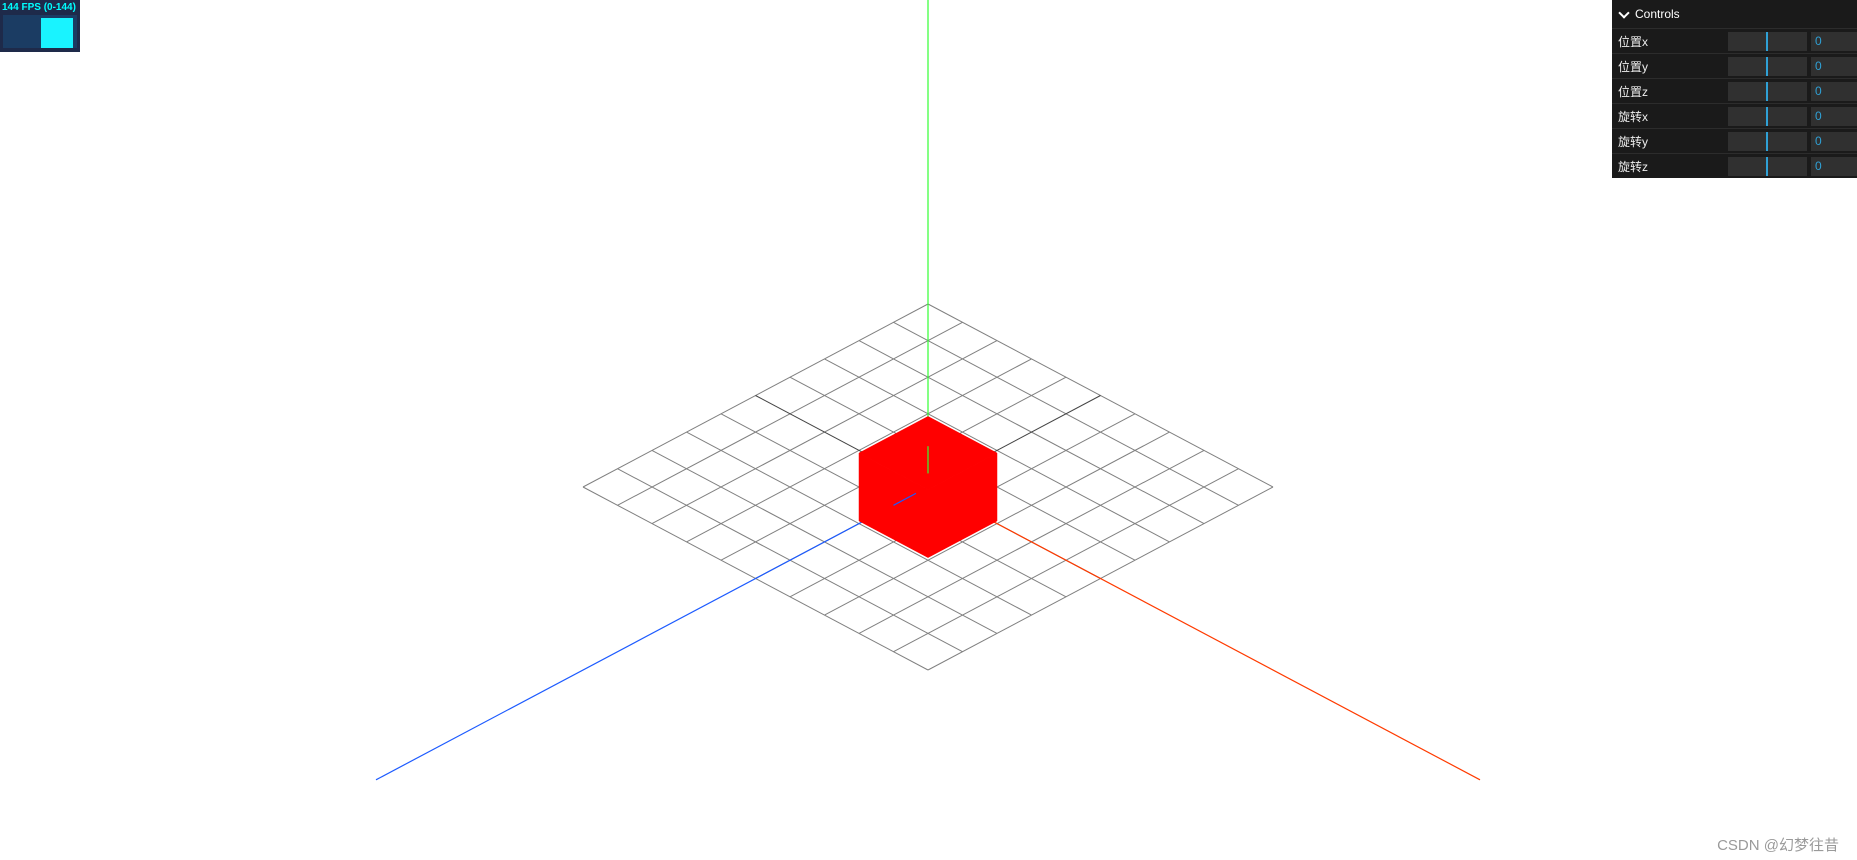 This screenshot has height=860, width=1857. What do you see at coordinates (1624, 12) in the screenshot?
I see `chevron-down-icon` at bounding box center [1624, 12].